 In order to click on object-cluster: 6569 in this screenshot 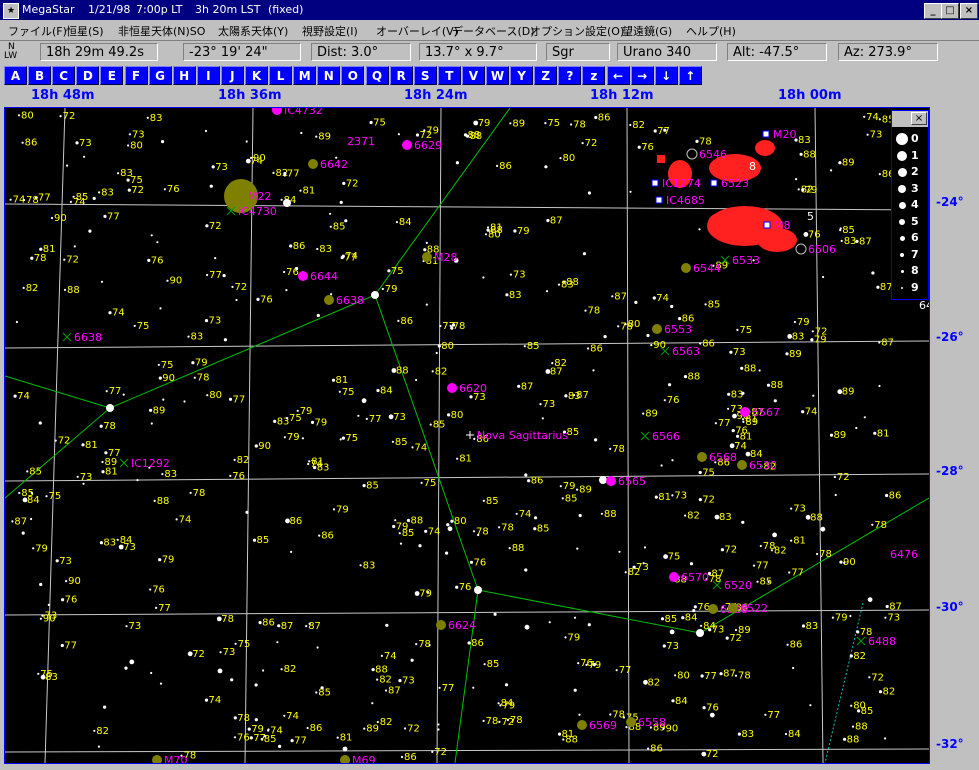, I will do `click(597, 725)`.